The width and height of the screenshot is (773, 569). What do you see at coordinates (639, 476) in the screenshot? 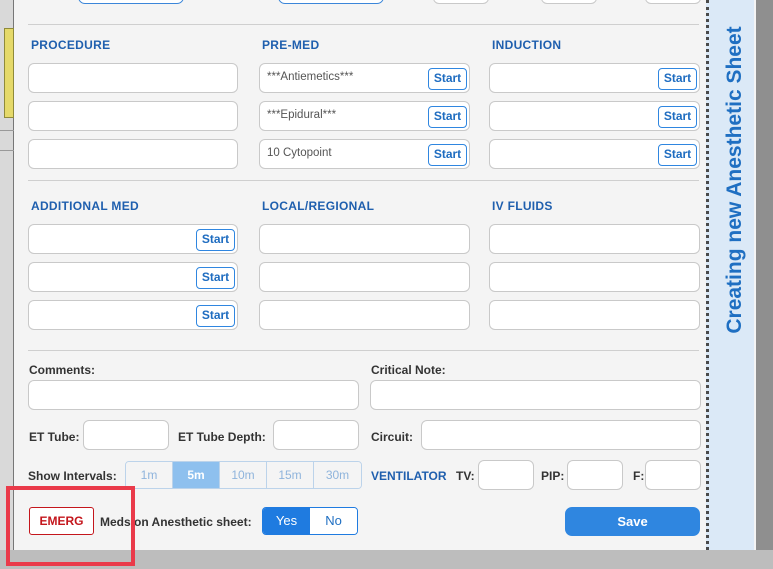
I see `f-label: F:` at bounding box center [639, 476].